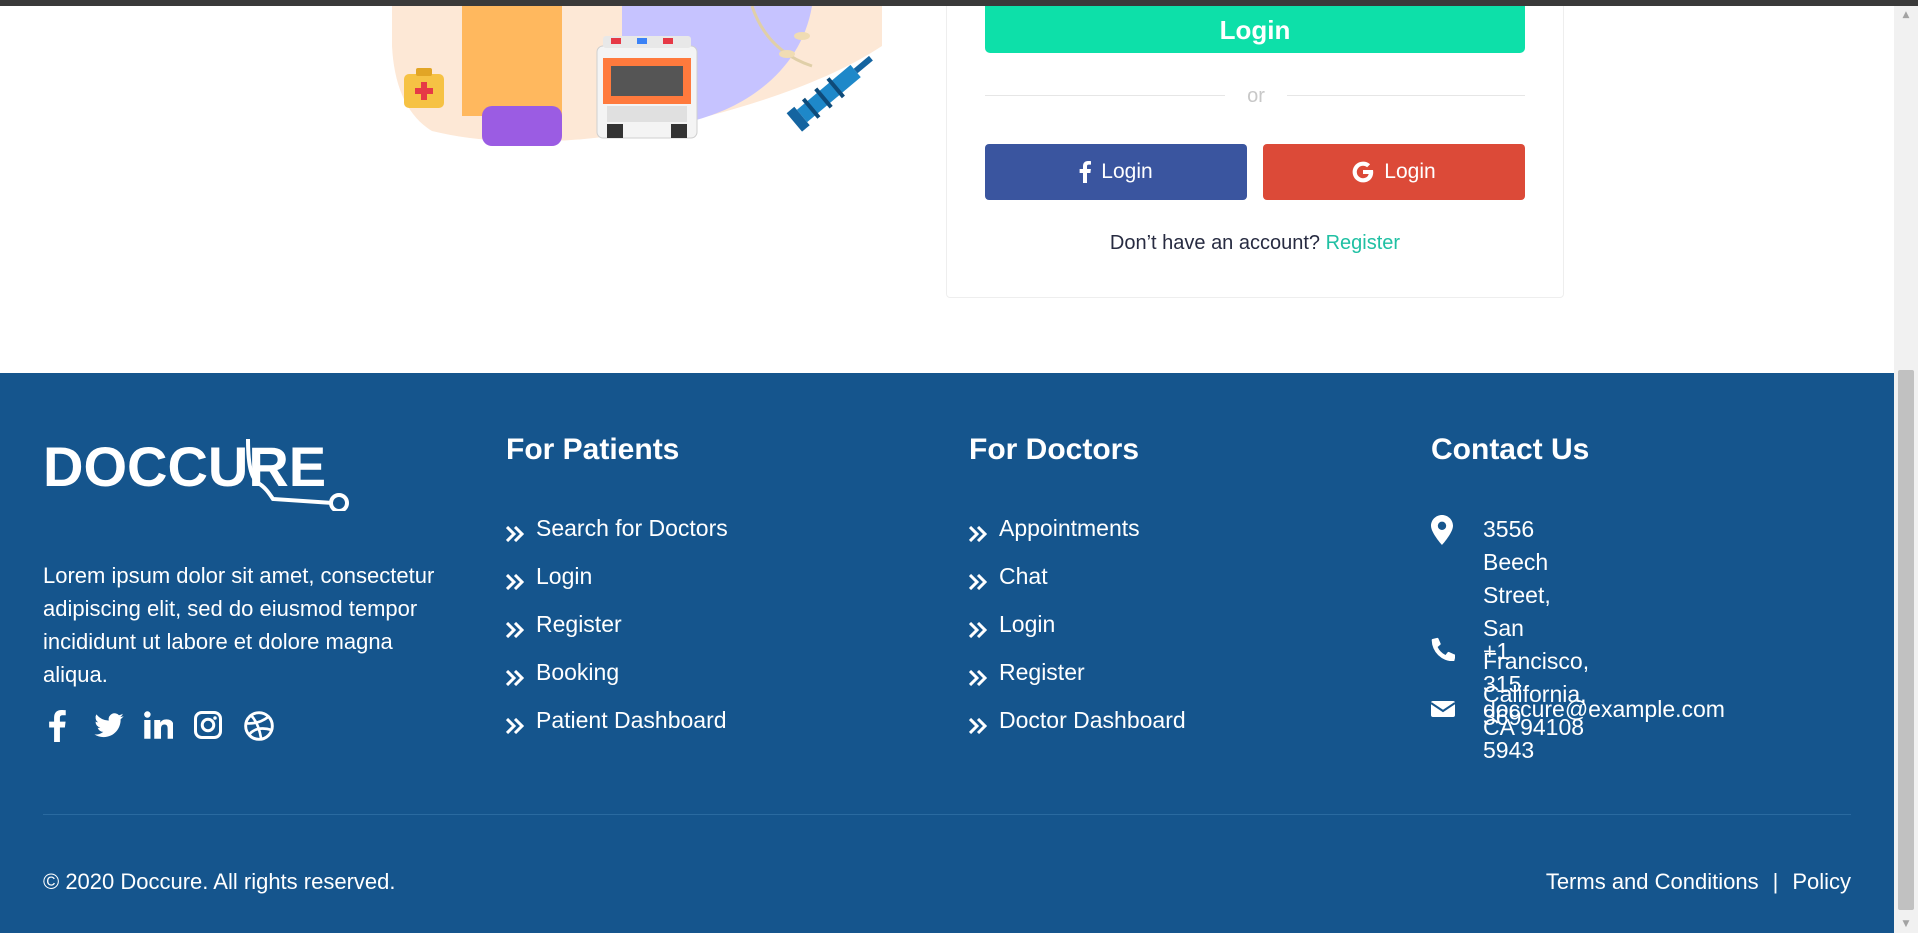 The height and width of the screenshot is (933, 1918). I want to click on scrollbar-thumb, so click(1906, 640).